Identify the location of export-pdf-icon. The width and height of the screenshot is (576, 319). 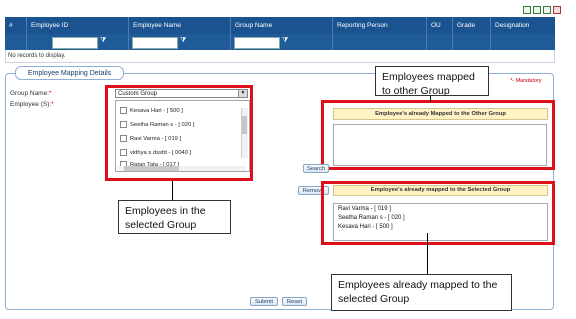
(537, 10).